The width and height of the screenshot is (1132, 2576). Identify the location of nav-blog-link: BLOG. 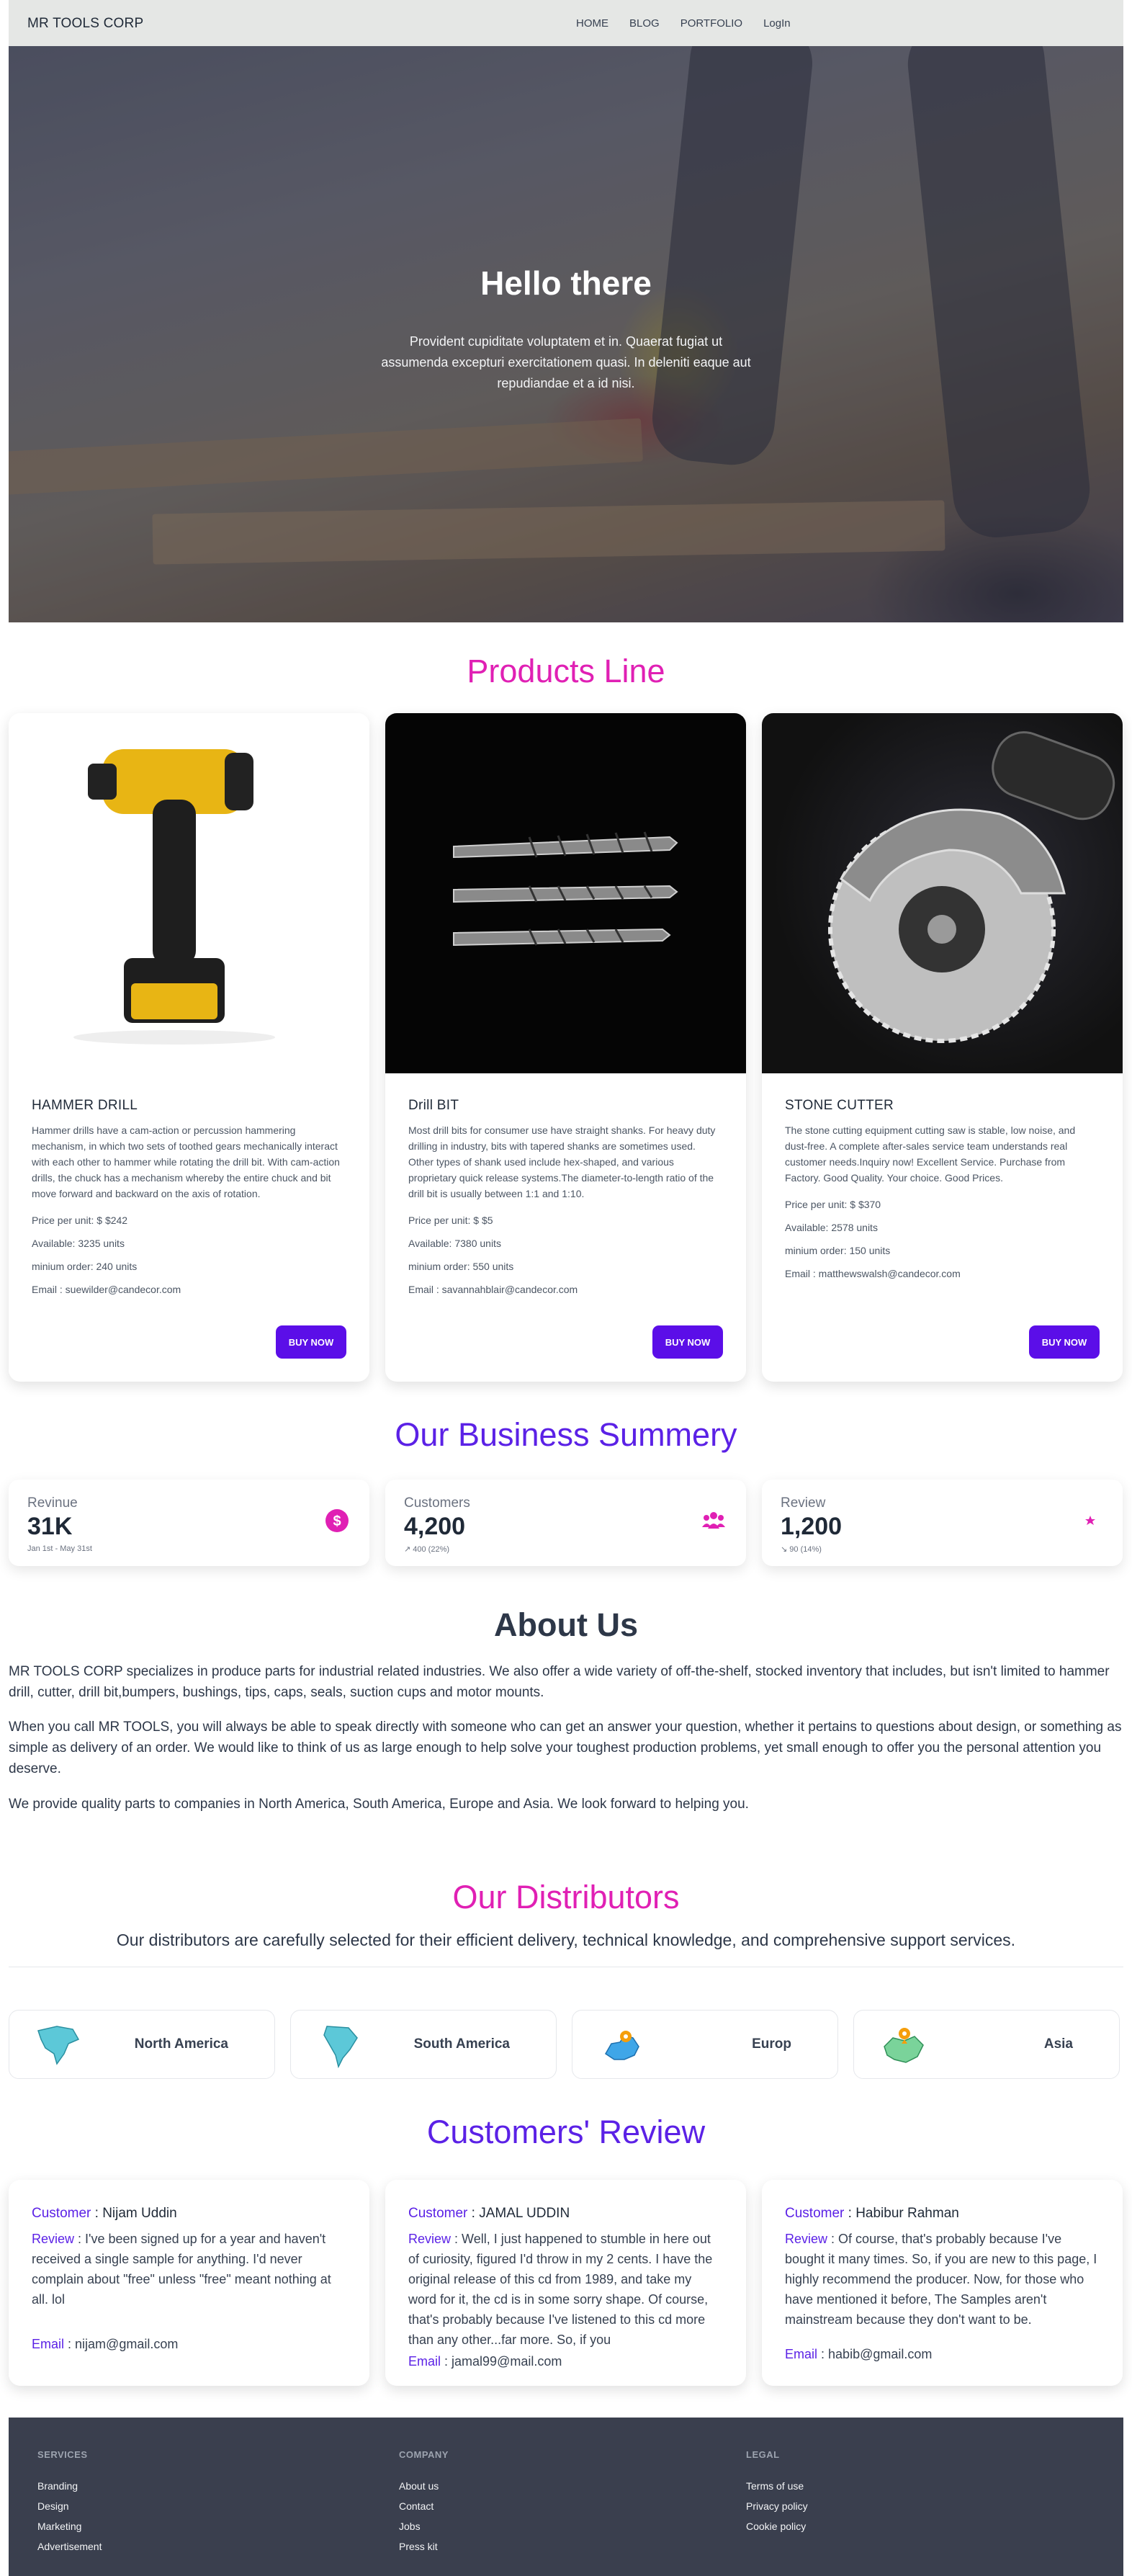
(645, 23).